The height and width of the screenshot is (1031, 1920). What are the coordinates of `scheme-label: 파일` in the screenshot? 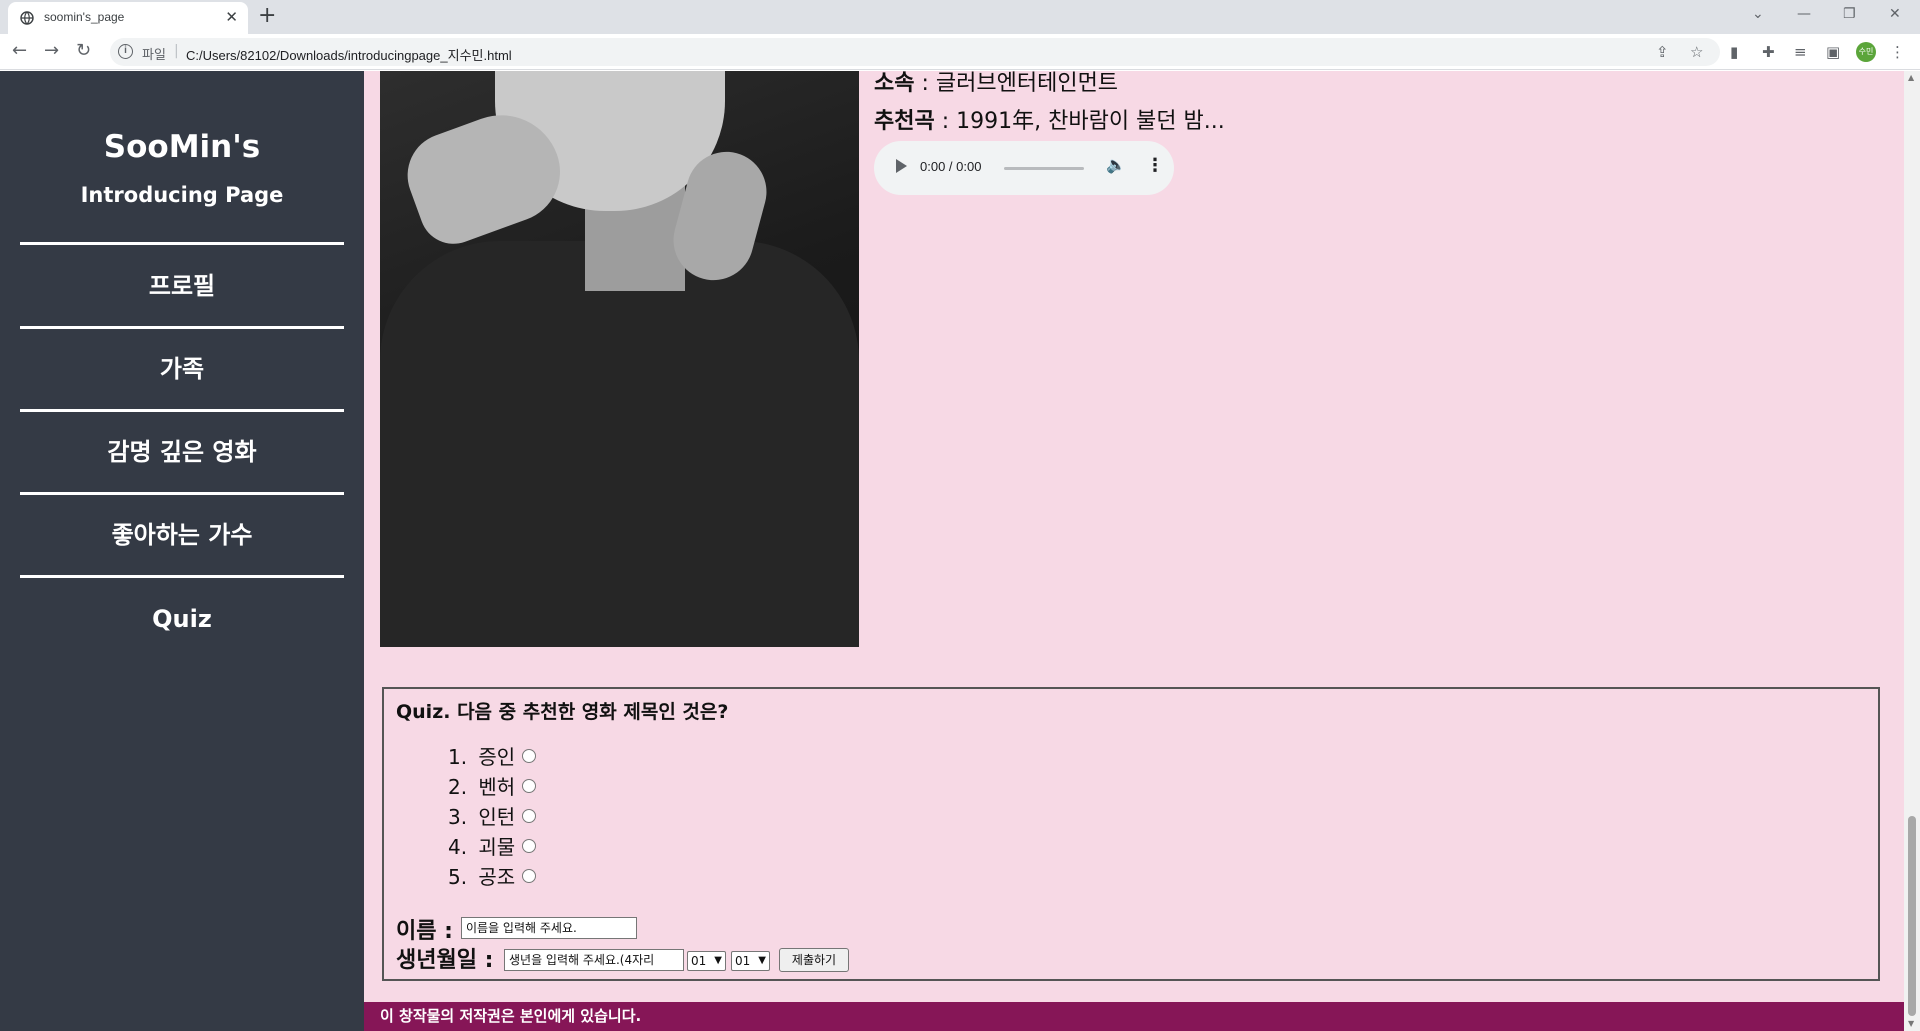 It's located at (154, 55).